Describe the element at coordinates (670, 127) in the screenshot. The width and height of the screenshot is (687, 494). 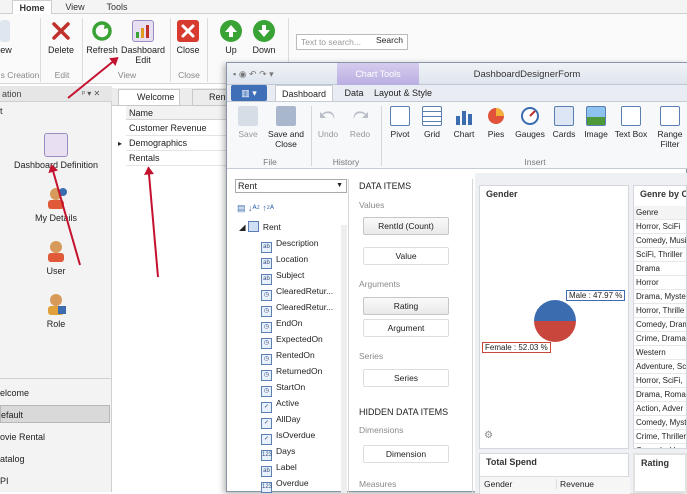
I see `insert-range-filter-button: Range Filter` at that location.